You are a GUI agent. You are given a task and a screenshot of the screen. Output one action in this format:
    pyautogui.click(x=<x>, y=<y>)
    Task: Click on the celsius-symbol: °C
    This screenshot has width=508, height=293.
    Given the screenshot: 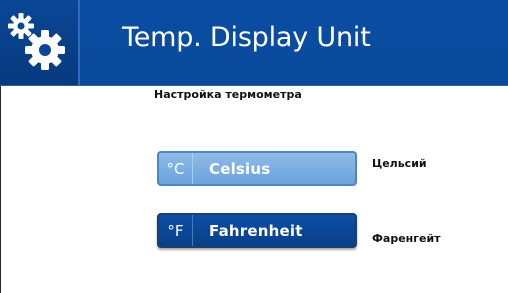 What is the action you would take?
    pyautogui.click(x=176, y=168)
    